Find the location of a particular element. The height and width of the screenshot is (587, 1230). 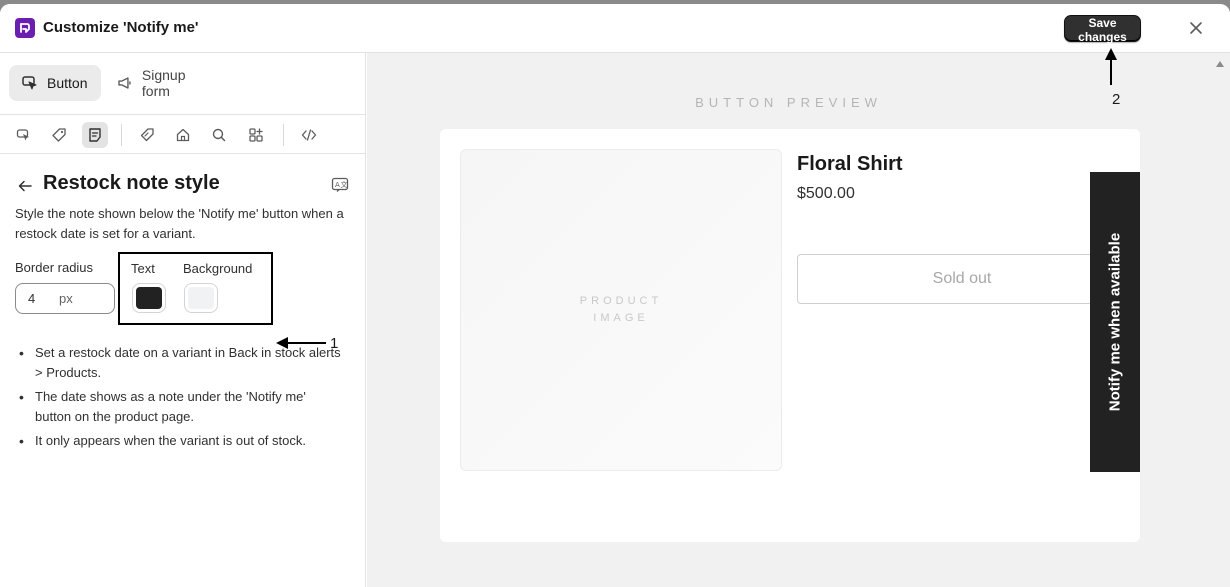

product-name: Floral Shirt is located at coordinates (850, 164).